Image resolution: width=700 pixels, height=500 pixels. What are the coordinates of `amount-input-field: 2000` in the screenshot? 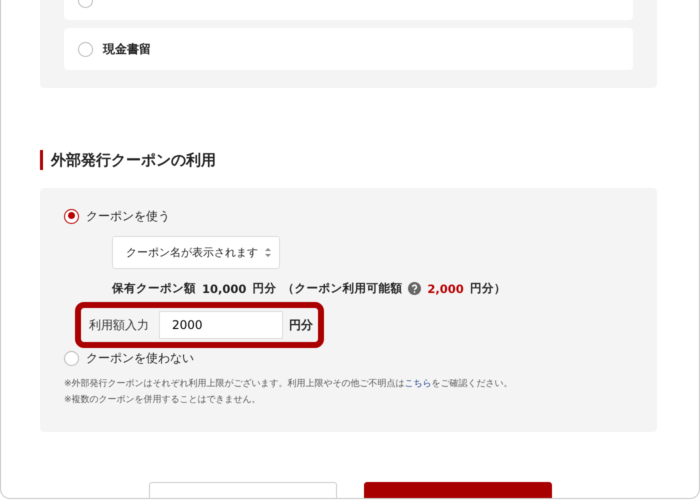 It's located at (221, 325).